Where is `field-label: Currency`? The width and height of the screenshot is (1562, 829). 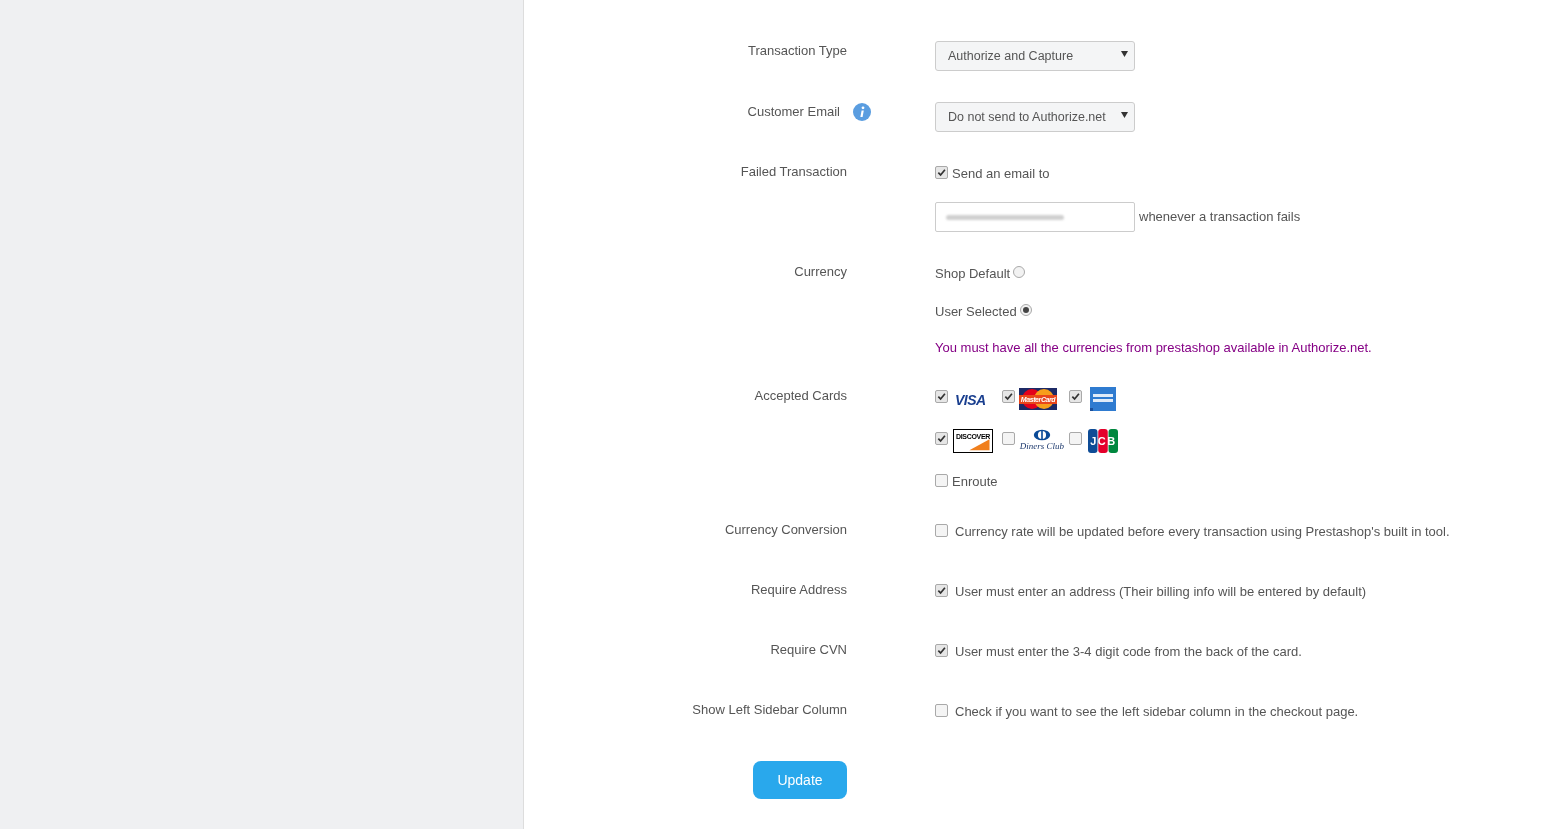 field-label: Currency is located at coordinates (820, 272).